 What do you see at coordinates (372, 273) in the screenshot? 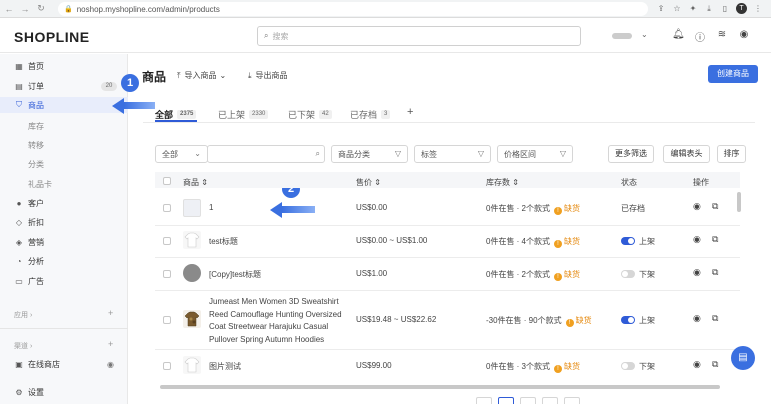
I see `product-price: US$1.00` at bounding box center [372, 273].